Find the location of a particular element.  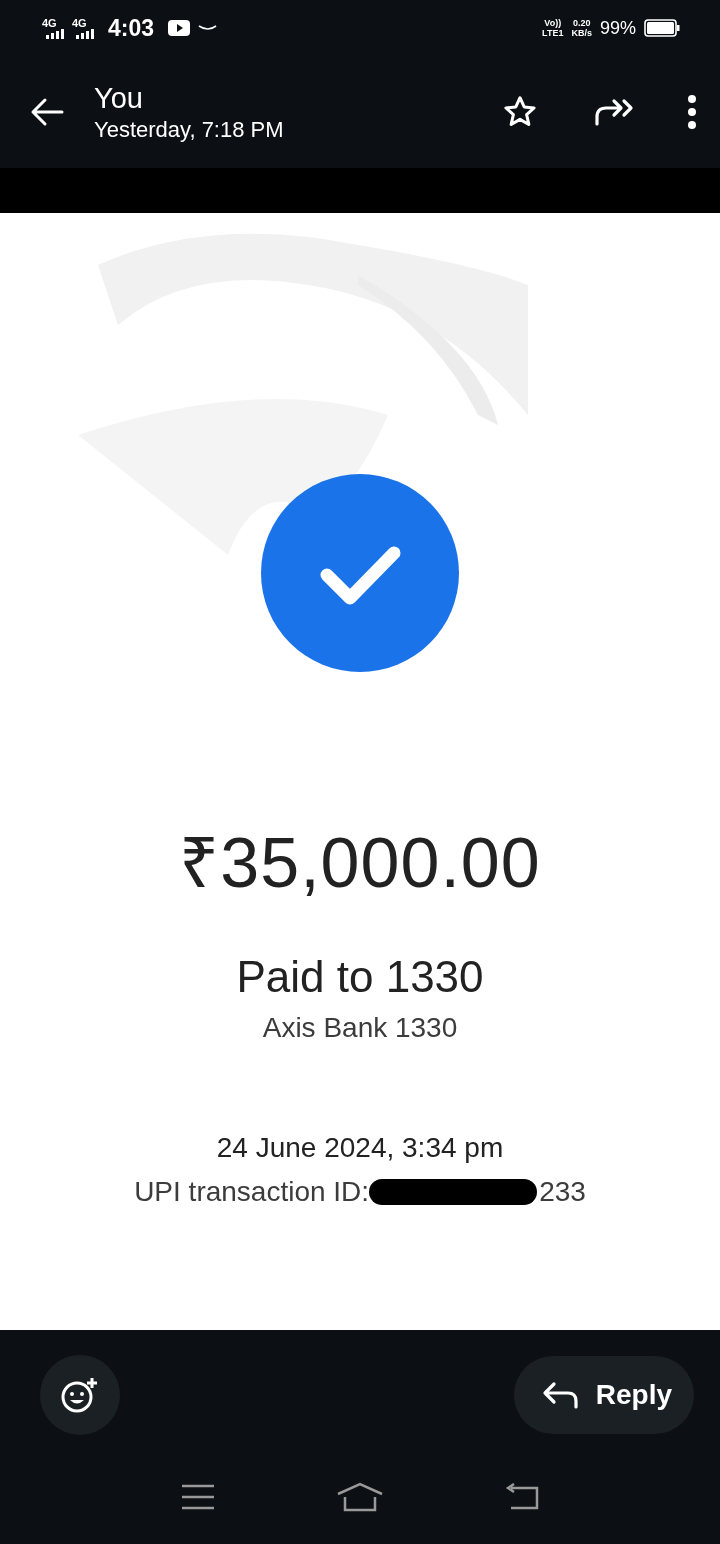

back-arrow-icon is located at coordinates (47, 112).